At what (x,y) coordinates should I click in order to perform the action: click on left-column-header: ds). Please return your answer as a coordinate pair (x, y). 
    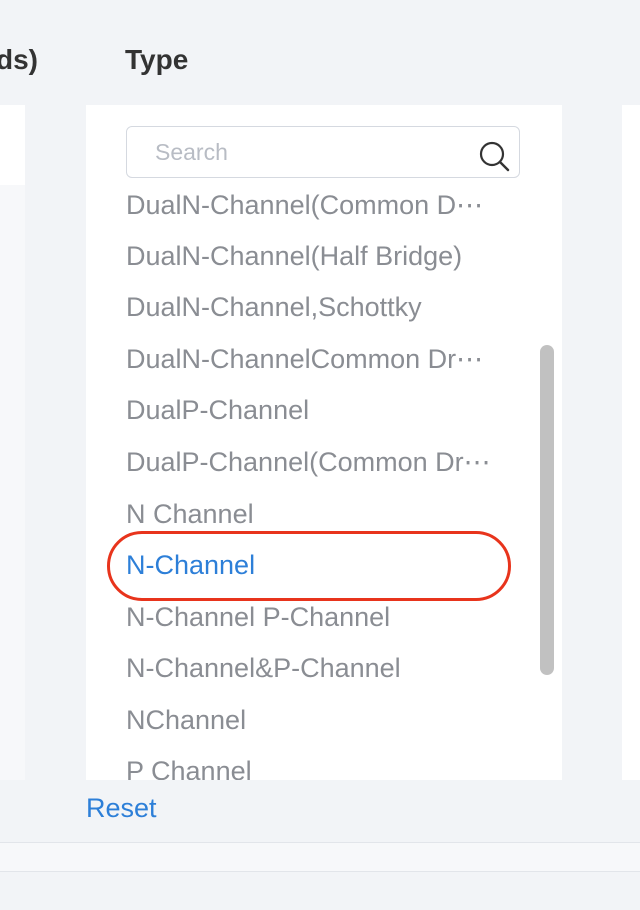
    Looking at the image, I should click on (19, 59).